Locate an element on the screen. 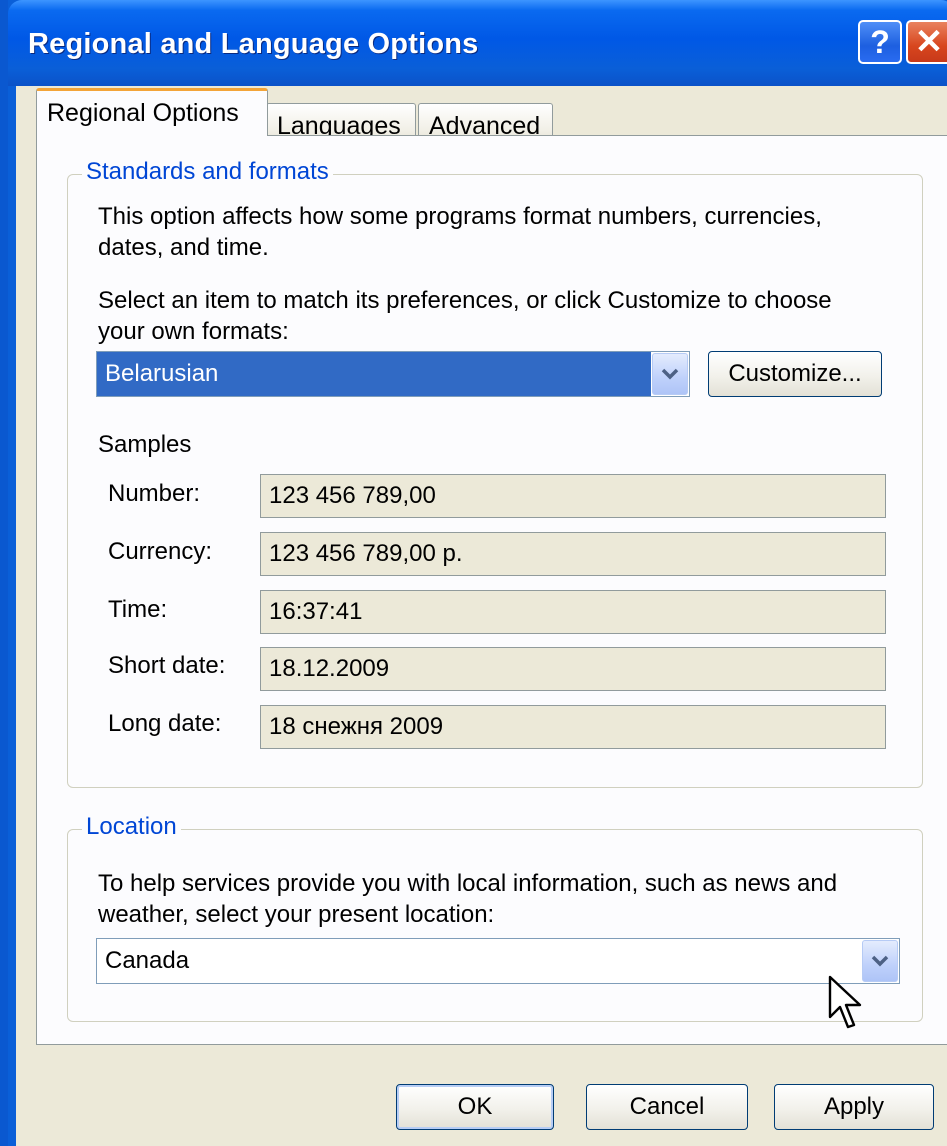 The image size is (947, 1146). format-select-value: Belarusian is located at coordinates (374, 374).